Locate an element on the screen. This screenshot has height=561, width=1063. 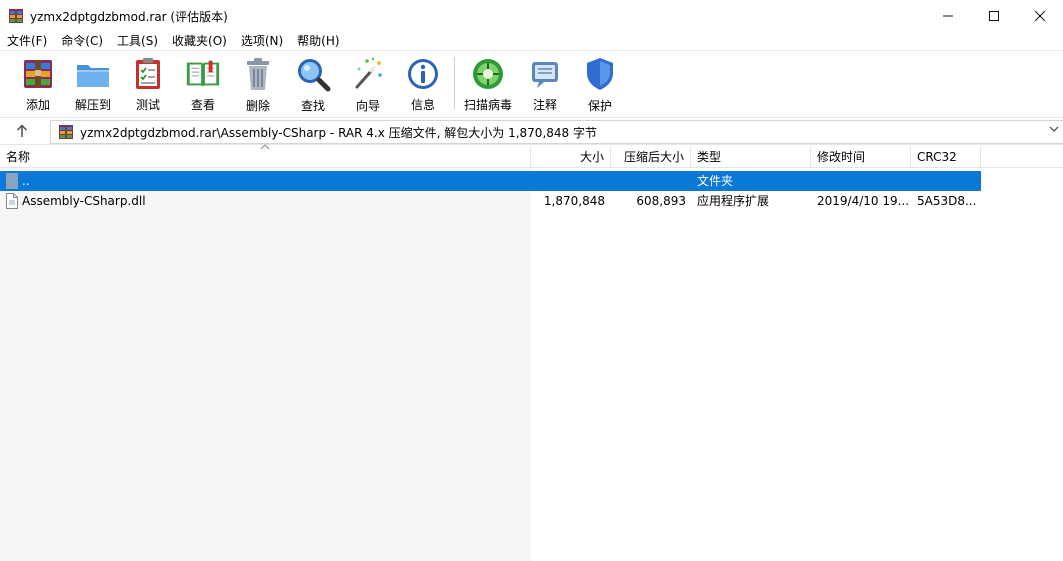
info-button: 信息 is located at coordinates (423, 84).